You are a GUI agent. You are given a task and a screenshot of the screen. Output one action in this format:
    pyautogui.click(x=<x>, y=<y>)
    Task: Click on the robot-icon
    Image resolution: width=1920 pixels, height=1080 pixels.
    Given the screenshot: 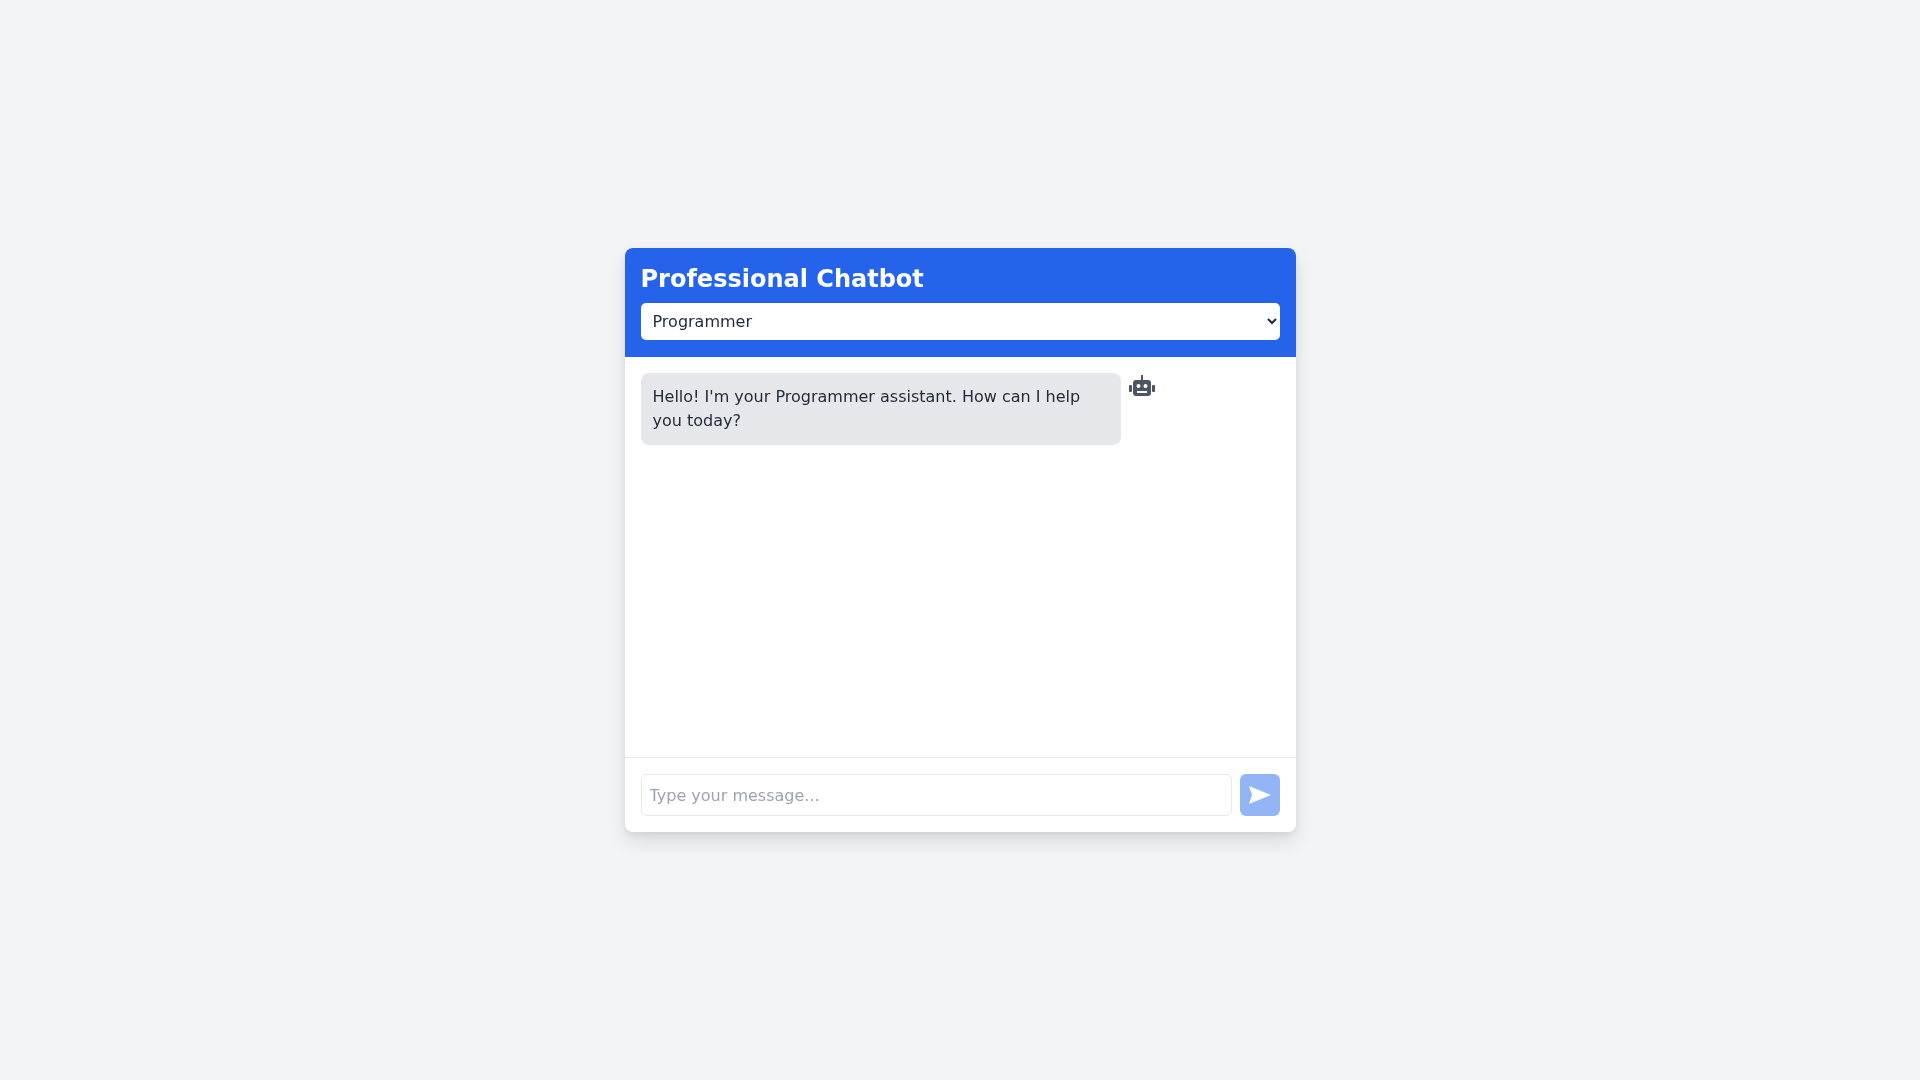 What is the action you would take?
    pyautogui.click(x=1141, y=387)
    